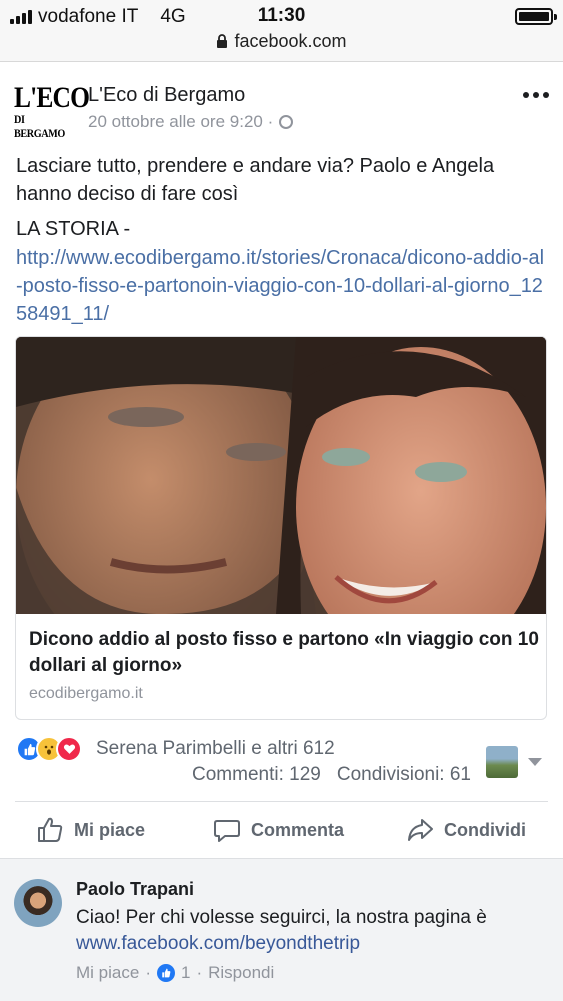 The height and width of the screenshot is (1001, 563). What do you see at coordinates (86, 693) in the screenshot?
I see `card-domain: ecodibergamo.it` at bounding box center [86, 693].